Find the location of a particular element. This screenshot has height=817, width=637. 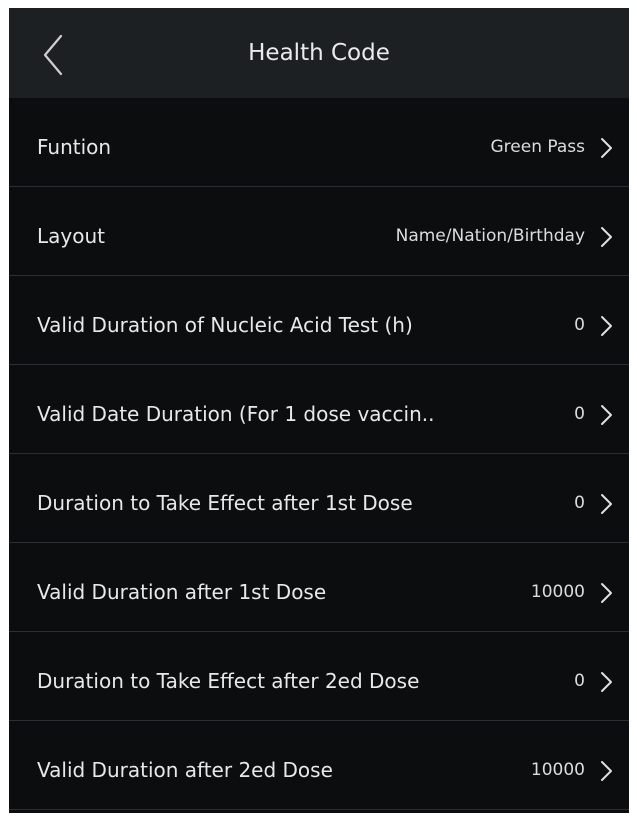

setting-row-valid-after-2nd-dose: Valid Duration after 2ed Dose 10000 is located at coordinates (319, 765).